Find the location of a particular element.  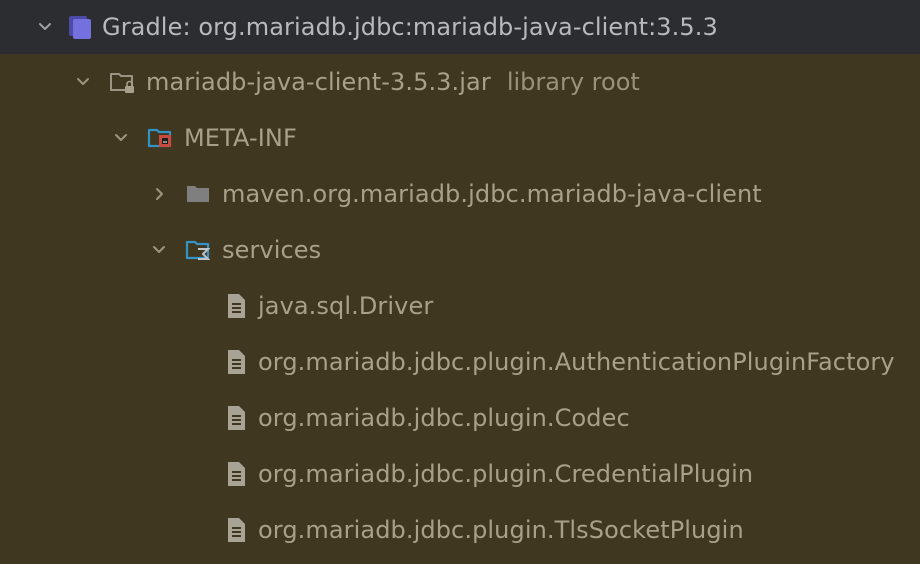

file-label: org.mariadb.jdbc.plugin.TlsSocketPlugin is located at coordinates (501, 530).